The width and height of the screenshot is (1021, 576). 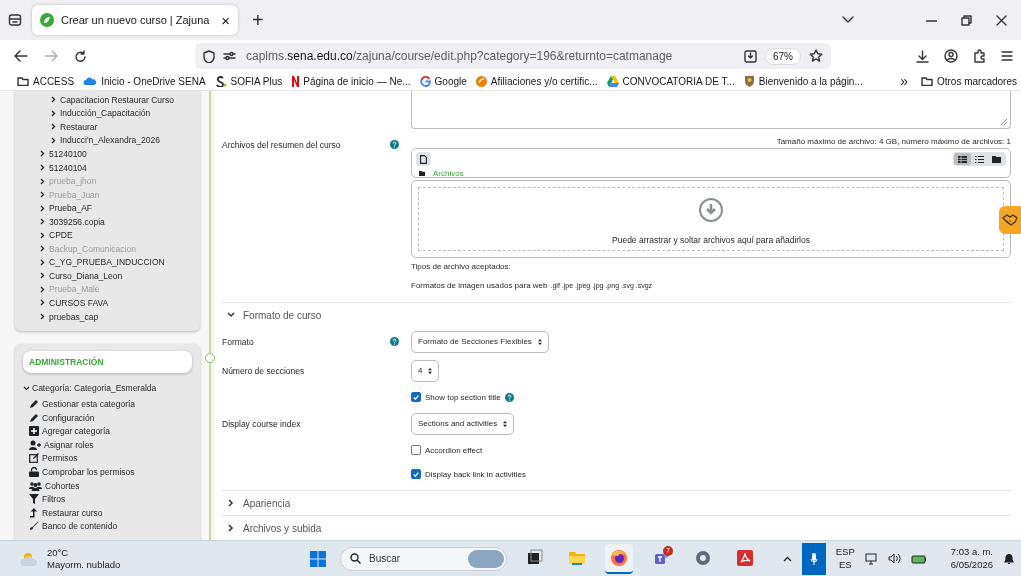 What do you see at coordinates (951, 56) in the screenshot?
I see `account-icon` at bounding box center [951, 56].